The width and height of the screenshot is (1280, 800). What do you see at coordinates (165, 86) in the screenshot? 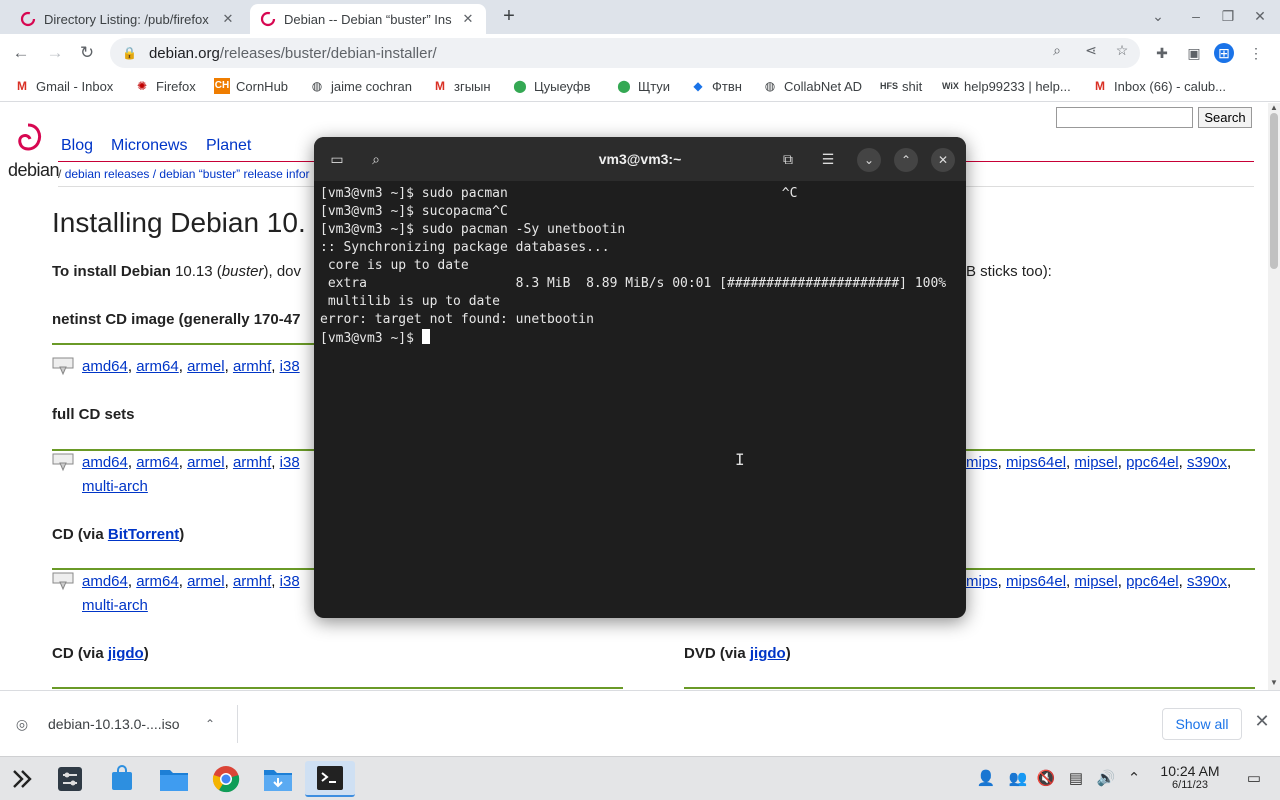
I see `bookmark-item: ✺ Firefox` at bounding box center [165, 86].